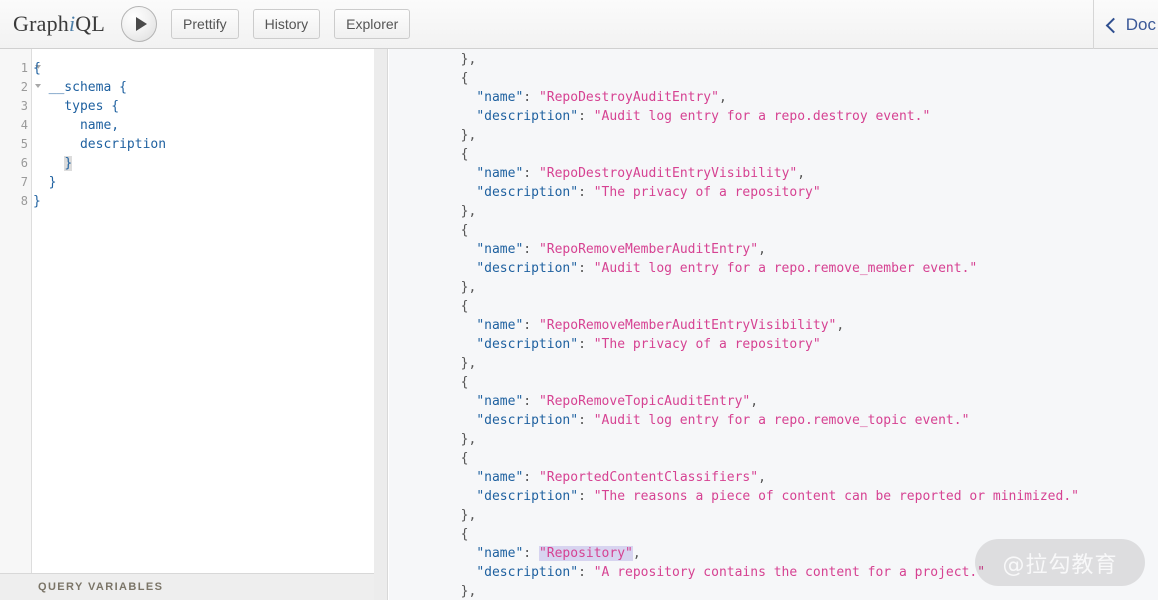  I want to click on query-line: __schema {, so click(80, 87).